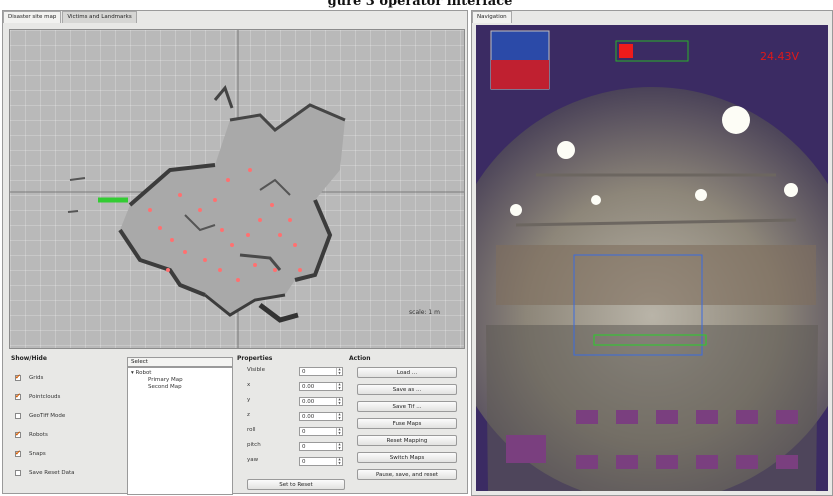  I want to click on figure-caption: gure 3 operator interface, so click(420, 4).